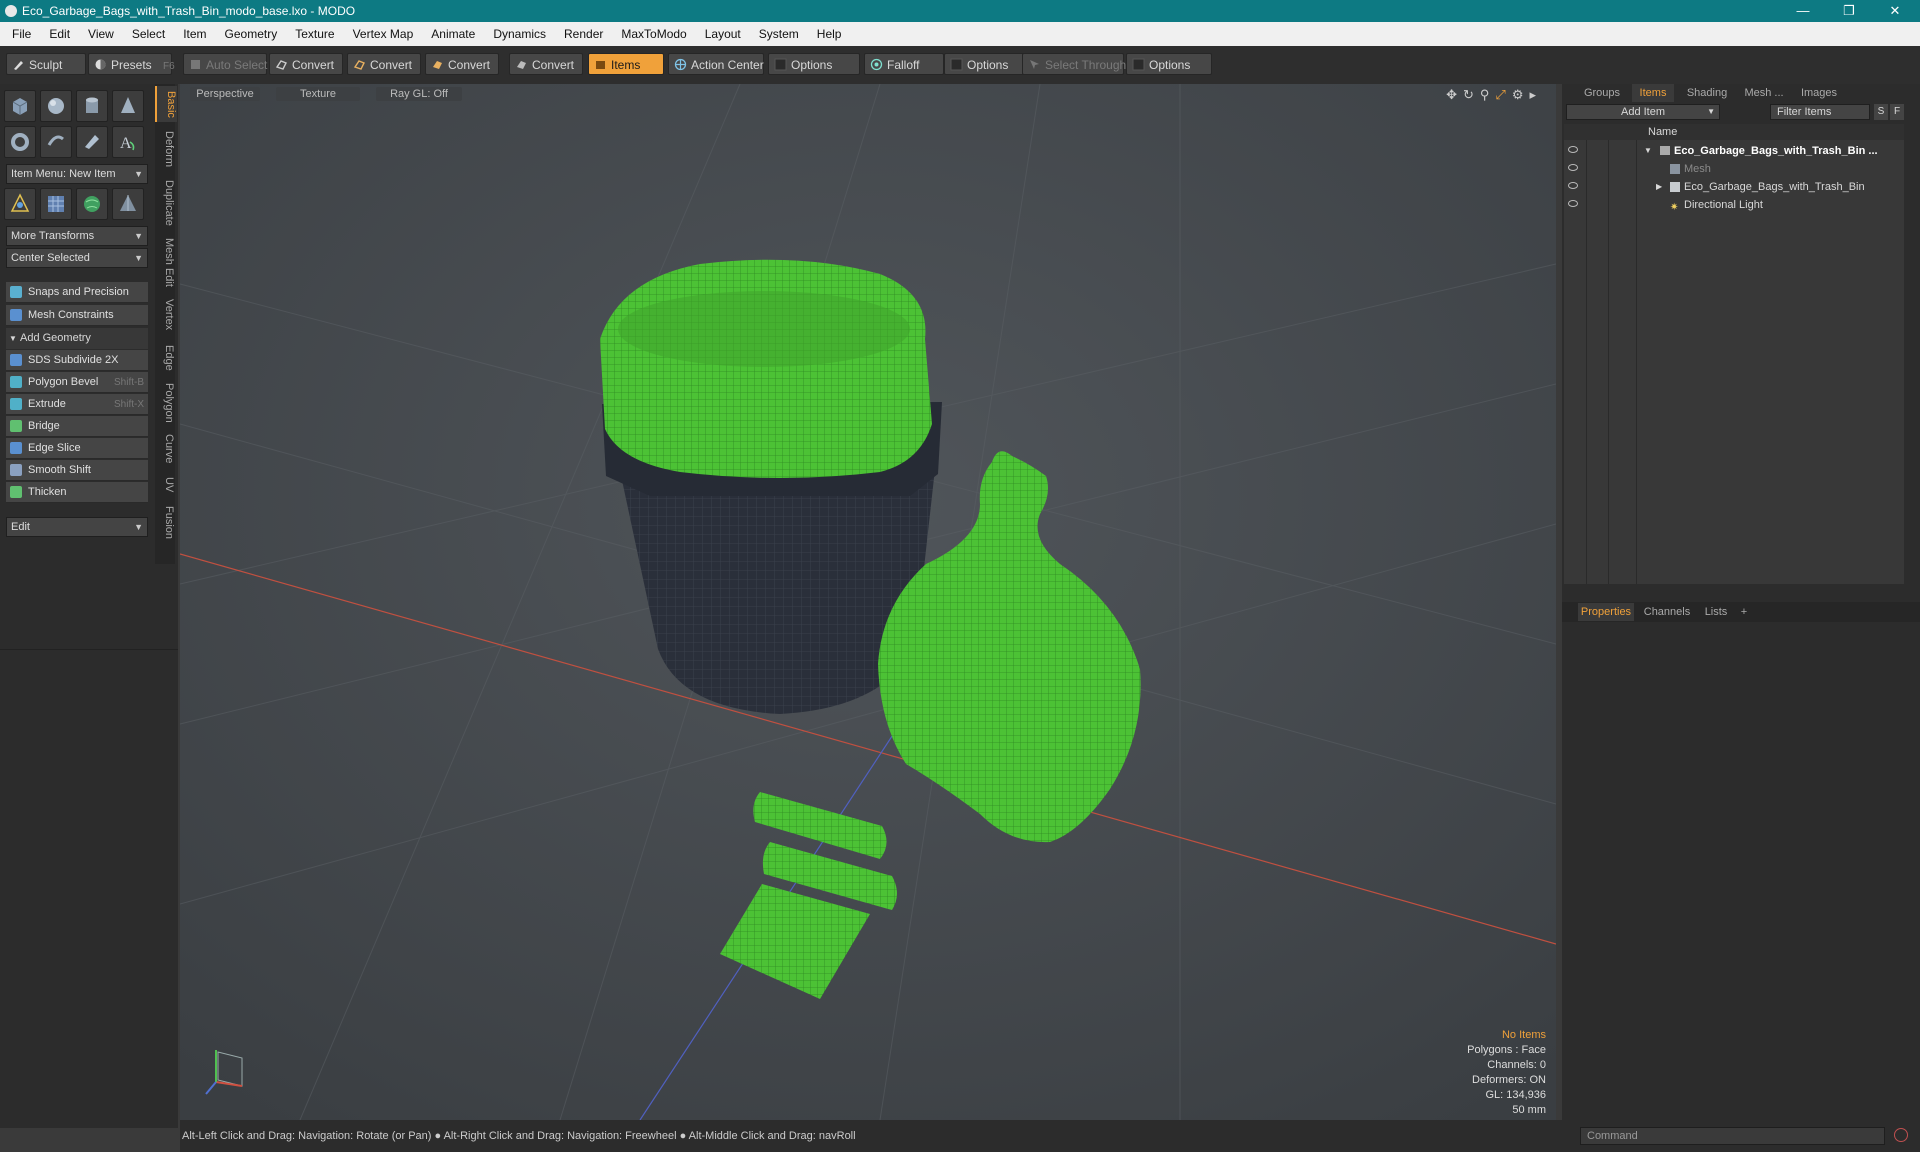 The height and width of the screenshot is (1152, 1920). Describe the element at coordinates (984, 64) in the screenshot. I see `options-button-2: Options` at that location.